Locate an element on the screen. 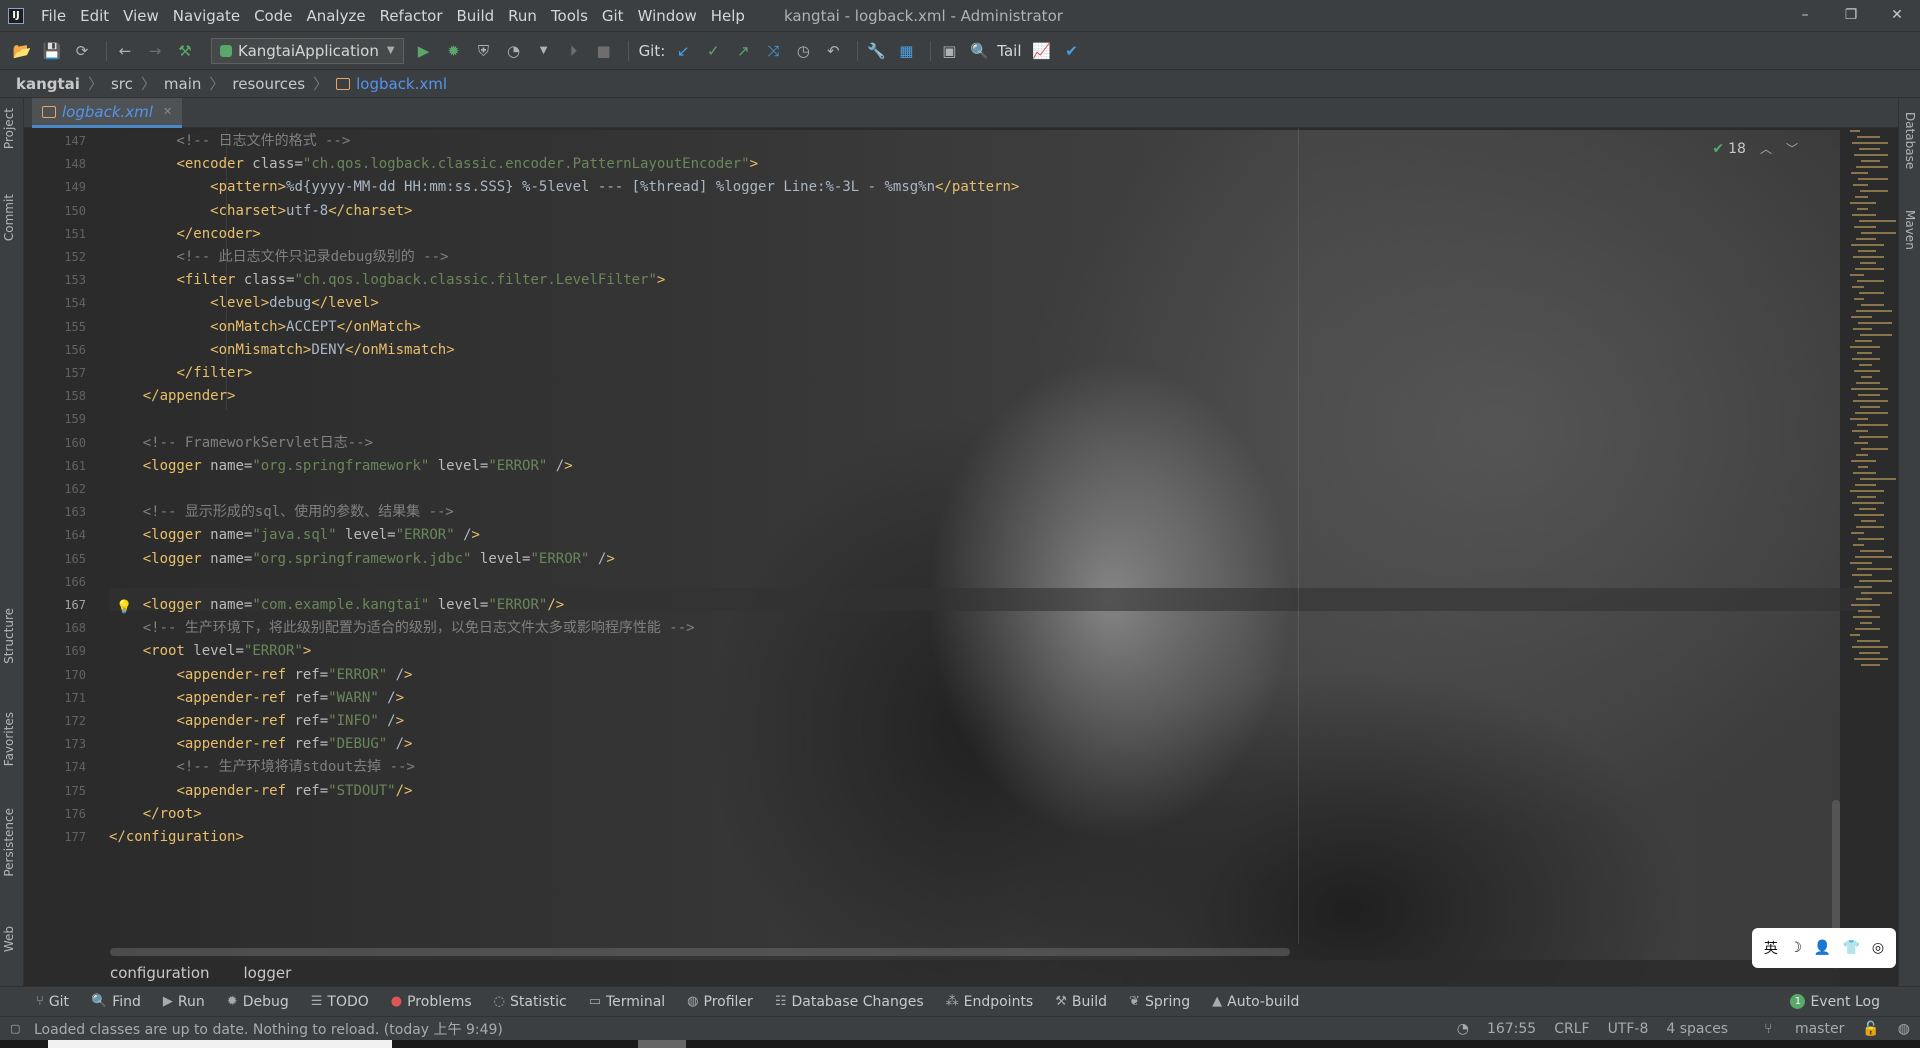 This screenshot has height=1048, width=1920. search-everywhere-icon: 🔍 is located at coordinates (979, 51).